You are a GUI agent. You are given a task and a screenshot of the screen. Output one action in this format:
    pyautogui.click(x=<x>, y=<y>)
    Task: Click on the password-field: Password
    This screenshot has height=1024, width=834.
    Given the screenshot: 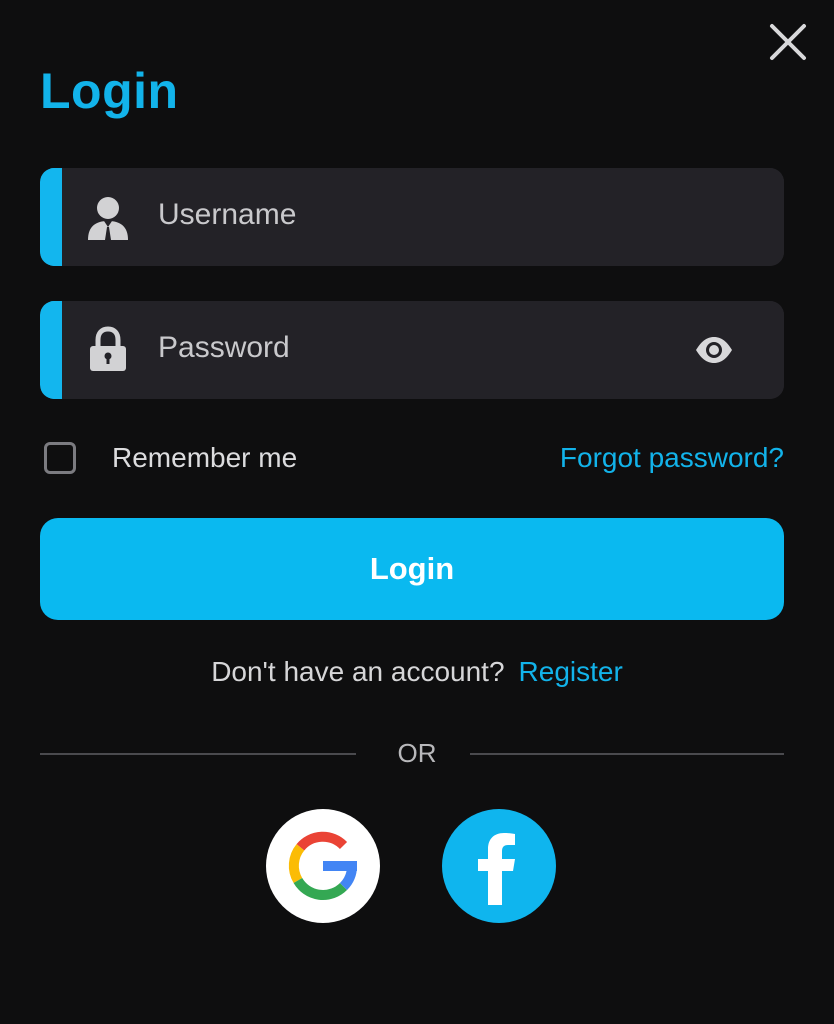 What is the action you would take?
    pyautogui.click(x=412, y=350)
    